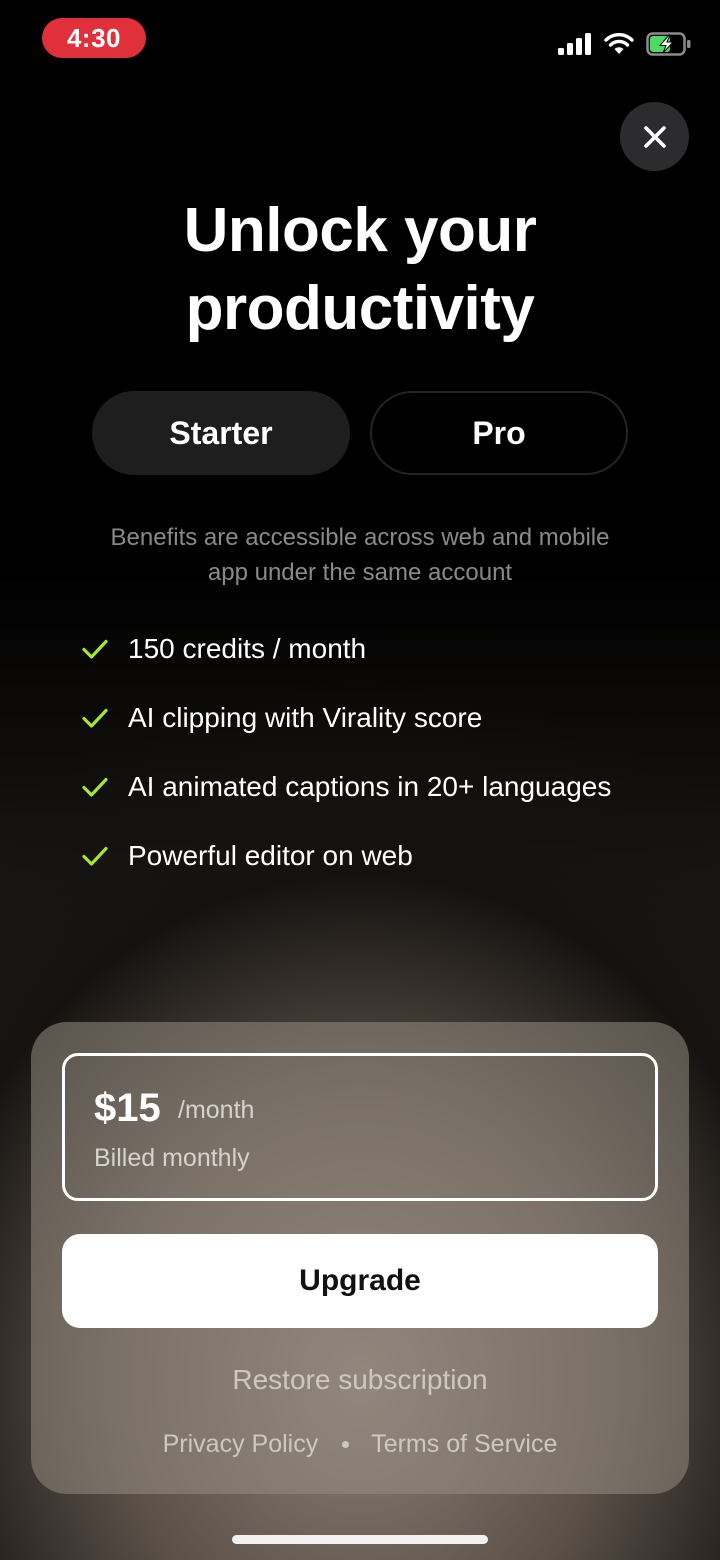 This screenshot has width=720, height=1560. Describe the element at coordinates (172, 1158) in the screenshot. I see `billing-frequency: Billed monthly` at that location.